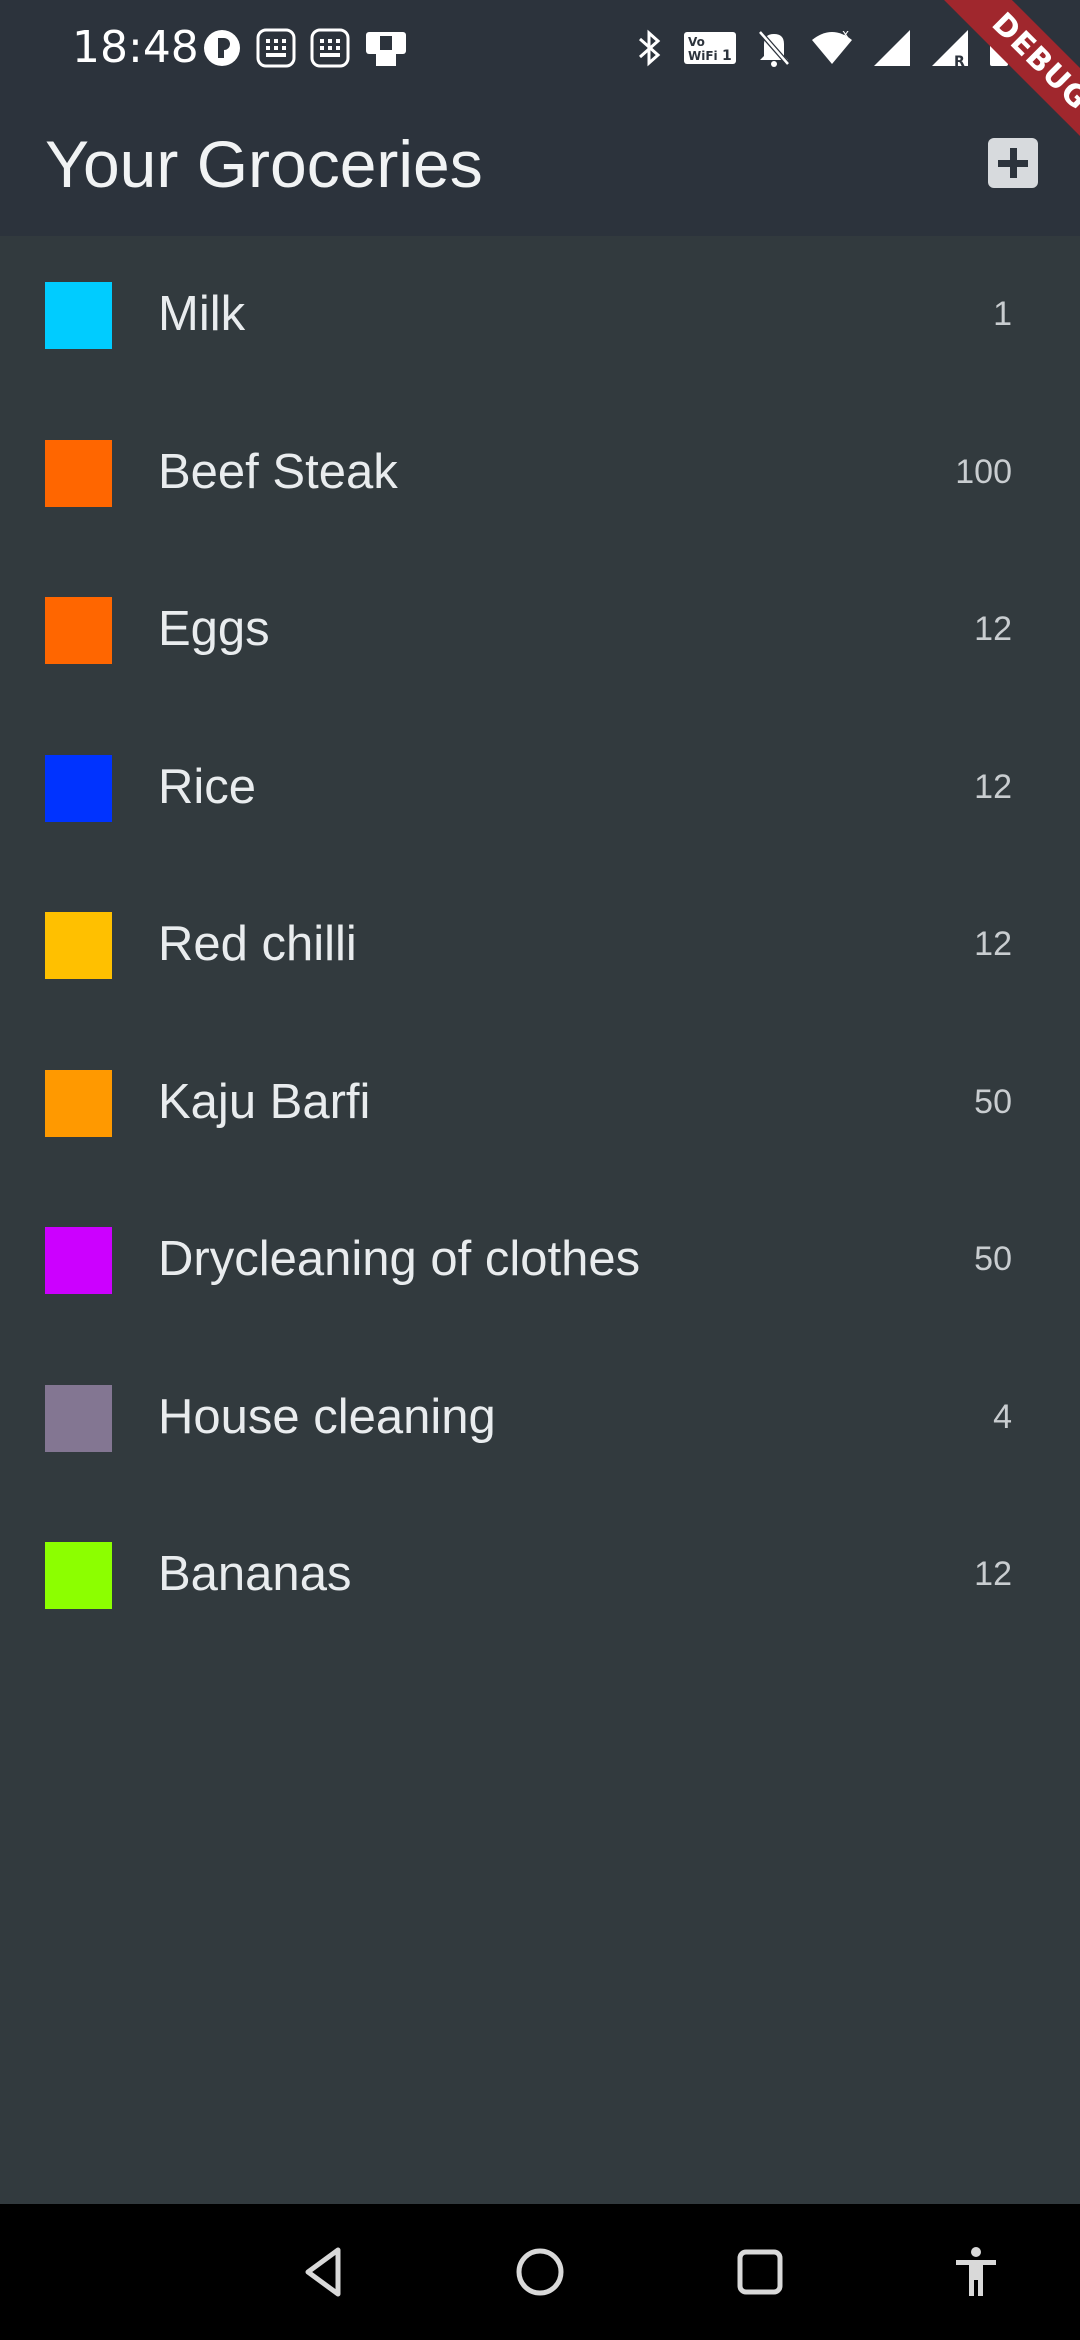 This screenshot has width=1080, height=2340. Describe the element at coordinates (255, 1574) in the screenshot. I see `item-name: Bananas` at that location.